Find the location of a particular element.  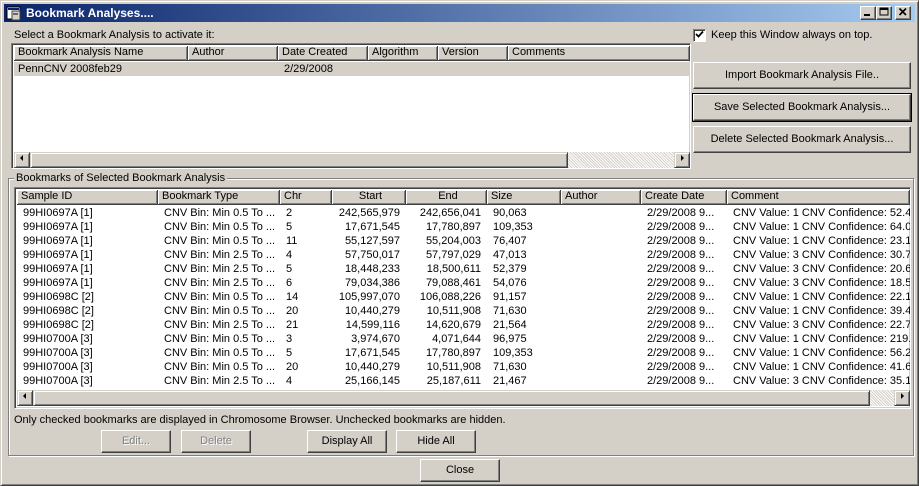

hide-all-button: Hide All is located at coordinates (436, 441).